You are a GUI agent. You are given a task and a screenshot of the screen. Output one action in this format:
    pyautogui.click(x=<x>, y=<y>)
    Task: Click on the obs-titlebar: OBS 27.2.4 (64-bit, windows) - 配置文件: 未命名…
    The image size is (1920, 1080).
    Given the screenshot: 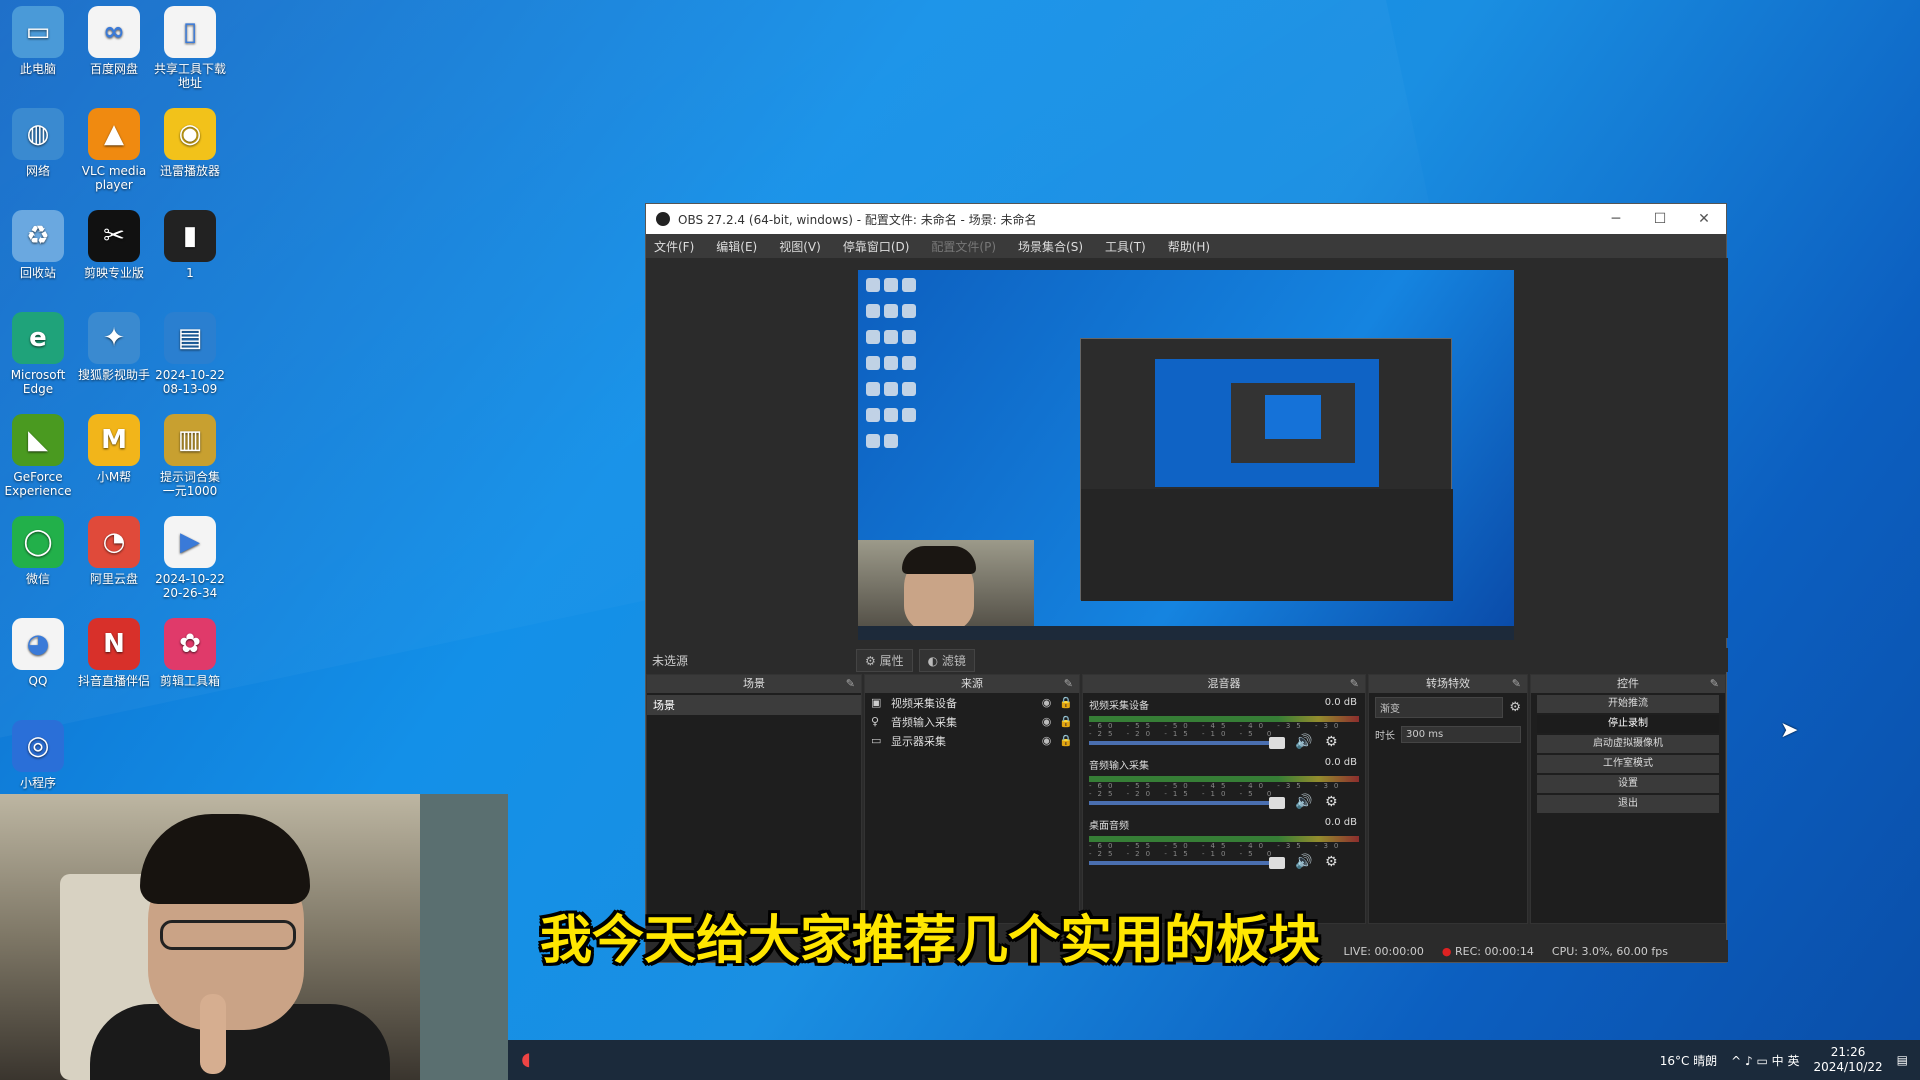 What is the action you would take?
    pyautogui.click(x=1186, y=219)
    